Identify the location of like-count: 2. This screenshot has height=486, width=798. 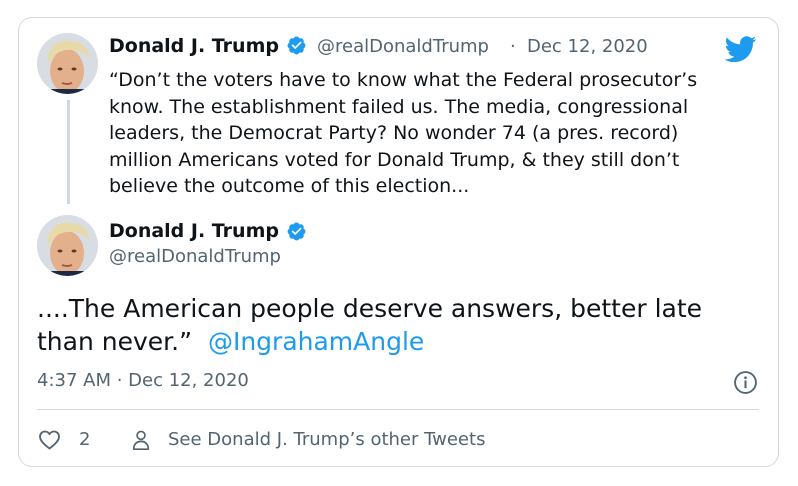
(84, 440).